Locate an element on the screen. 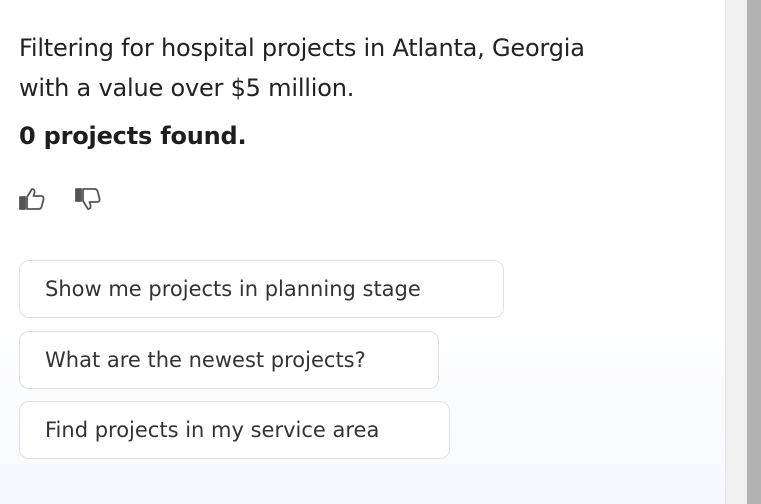  feedback-bar is located at coordinates (60, 199).